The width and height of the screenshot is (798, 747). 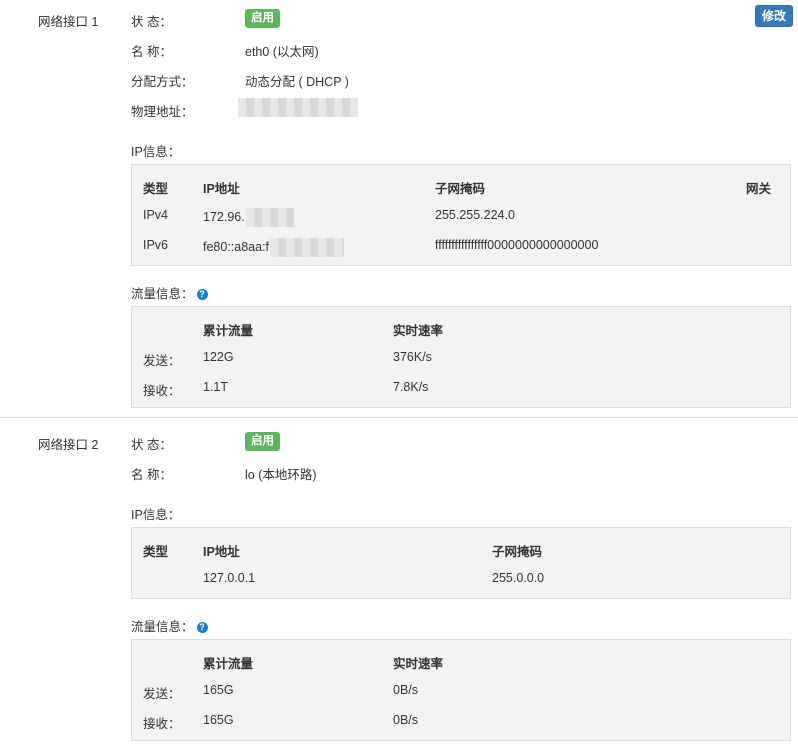 I want to click on name-value: eth0 (以太网), so click(x=282, y=52).